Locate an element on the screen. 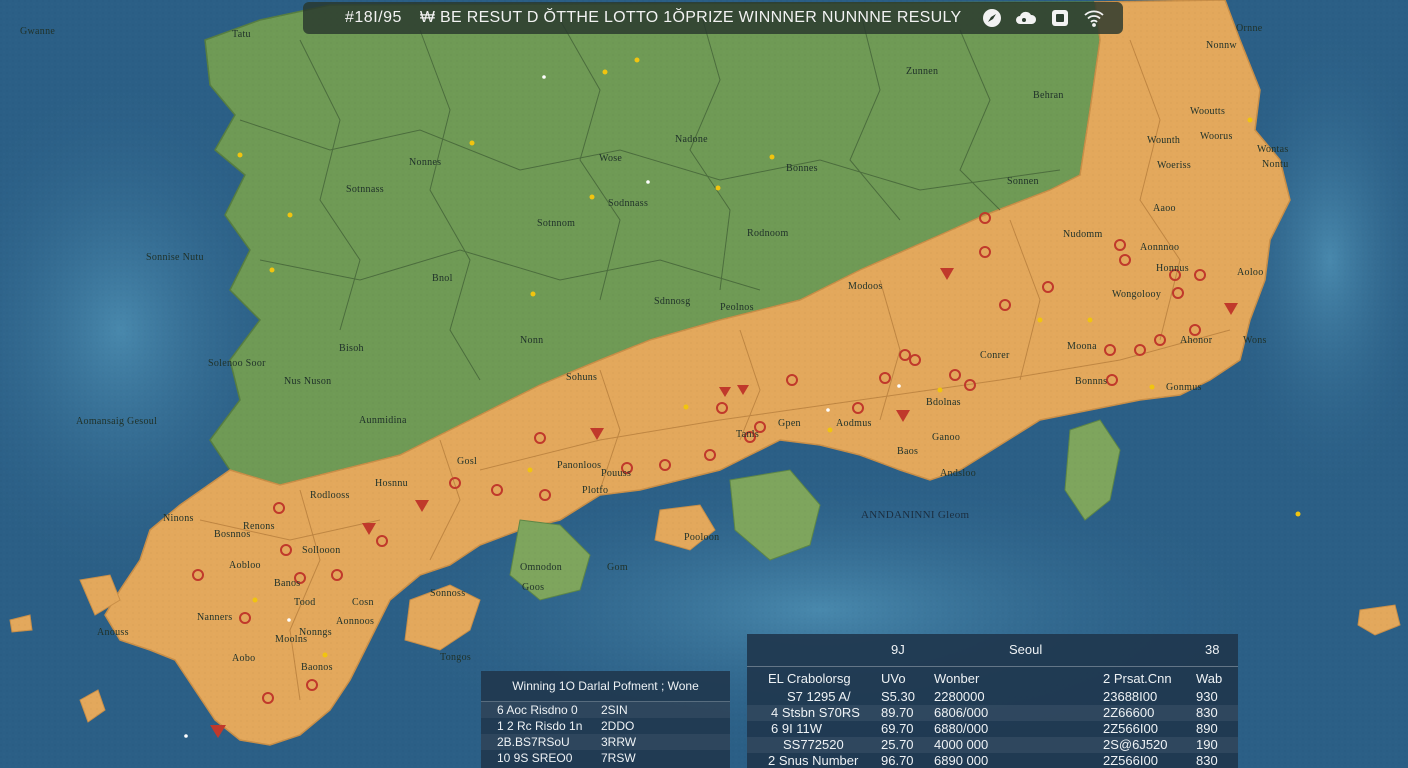  map-label: Sotnnass is located at coordinates (365, 189).